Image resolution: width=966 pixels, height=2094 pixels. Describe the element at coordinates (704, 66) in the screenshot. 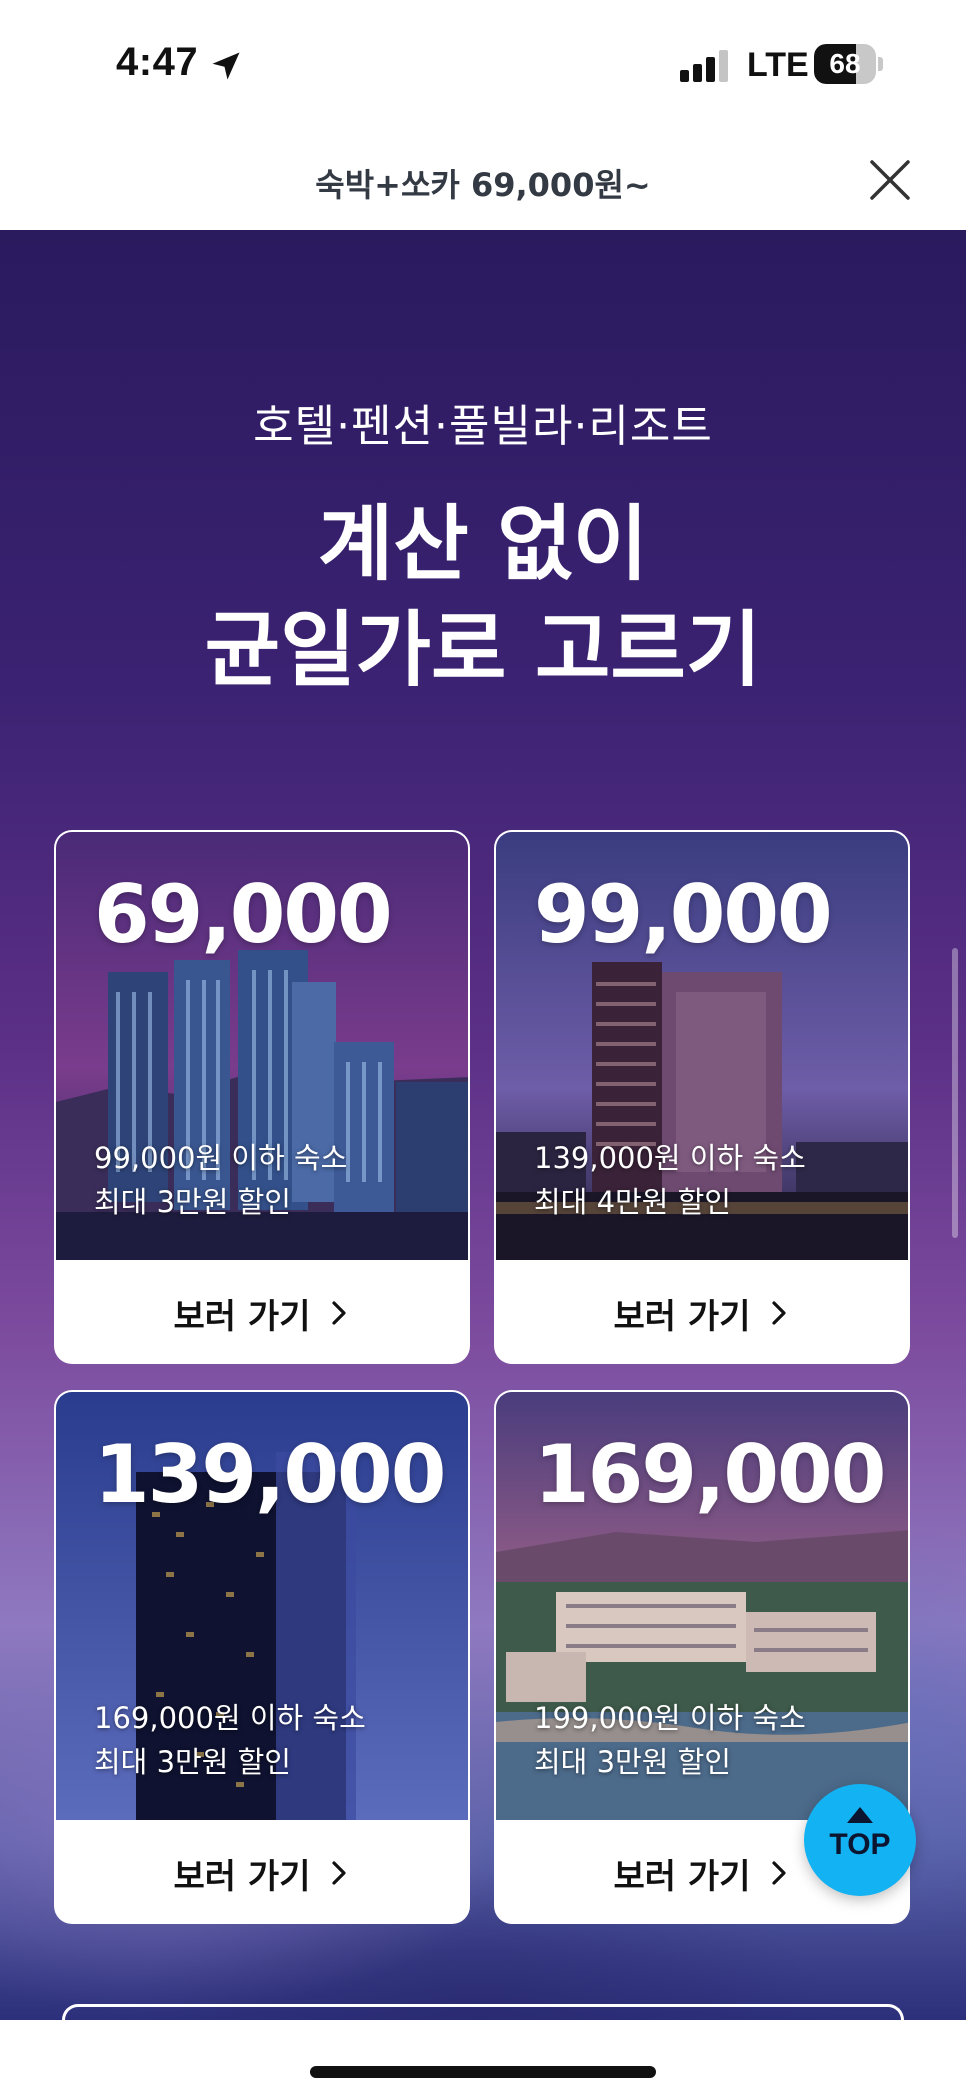

I see `cellular-signal-icon` at that location.